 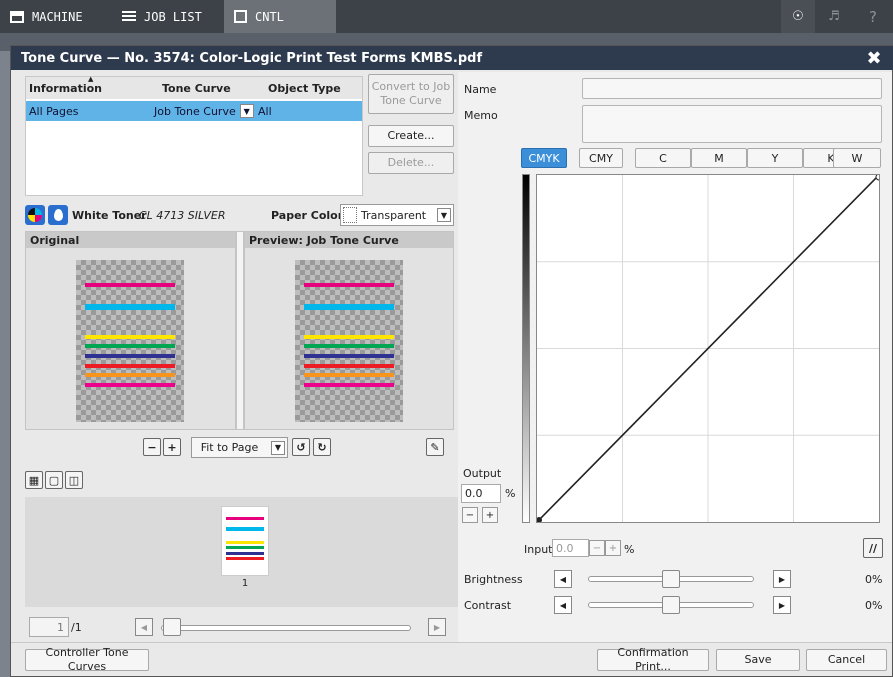 I want to click on convert-to-job-tone-curve-button: Convert to Job Tone Curve, so click(x=411, y=94).